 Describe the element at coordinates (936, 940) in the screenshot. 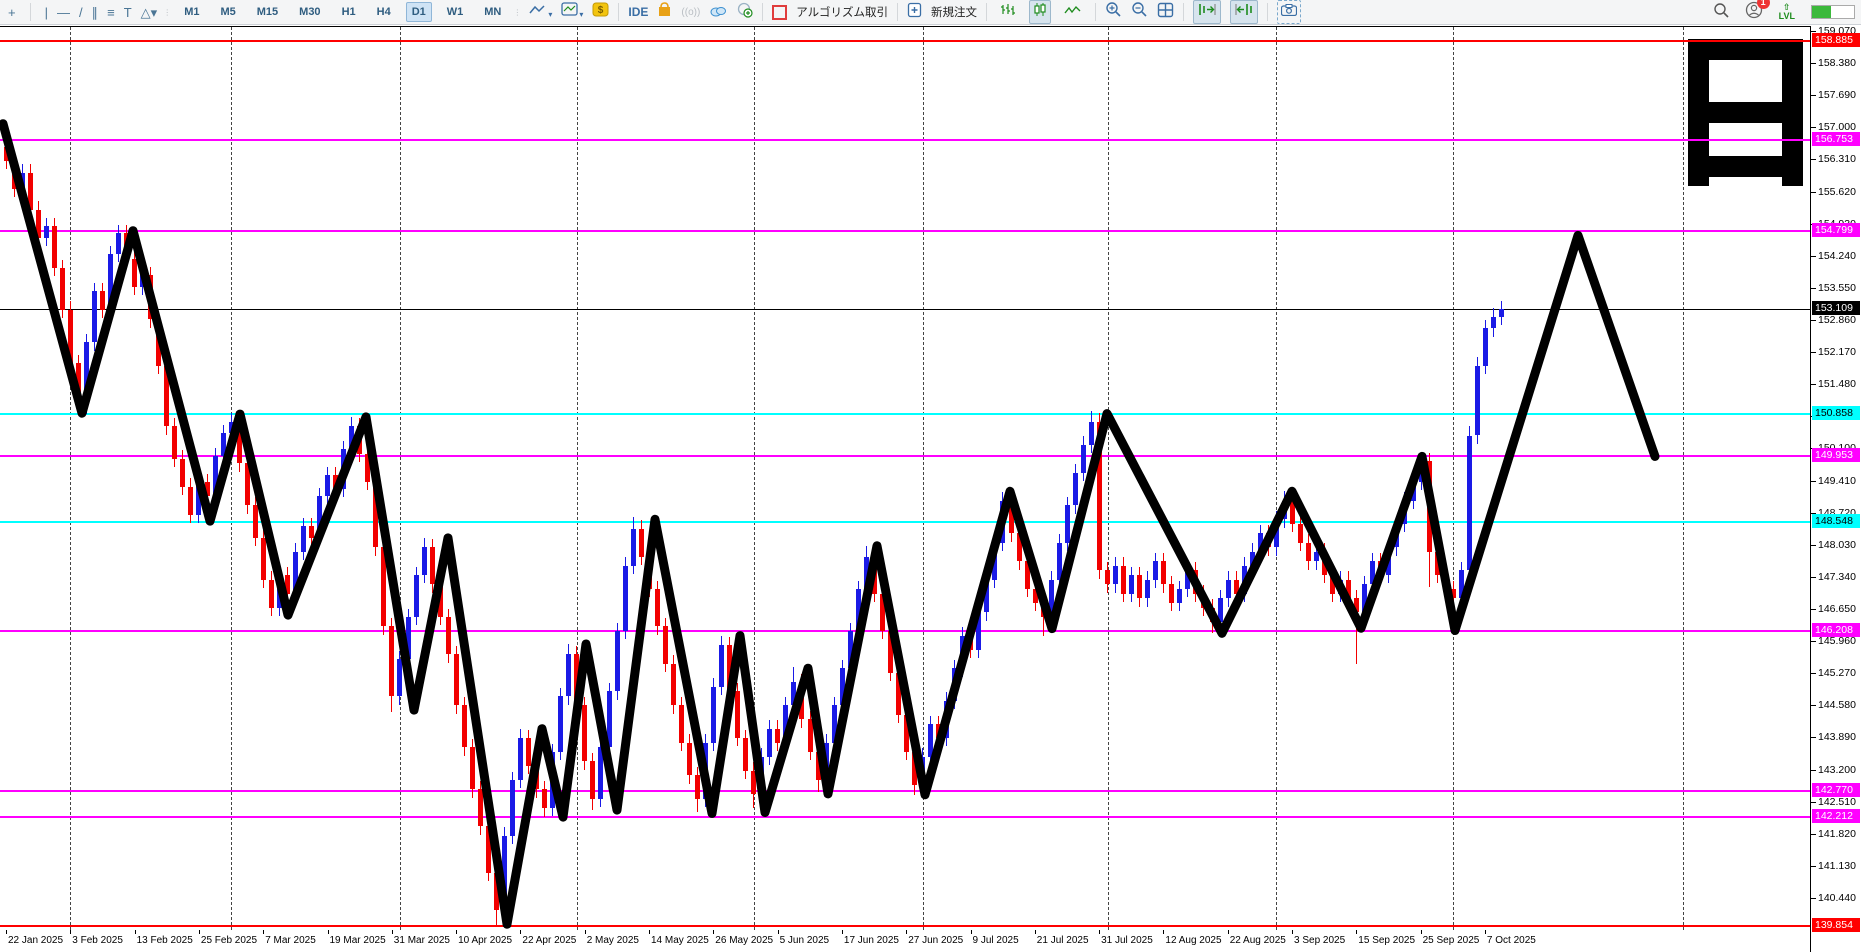

I see `date-tick-label: 27 Jun 2025` at that location.